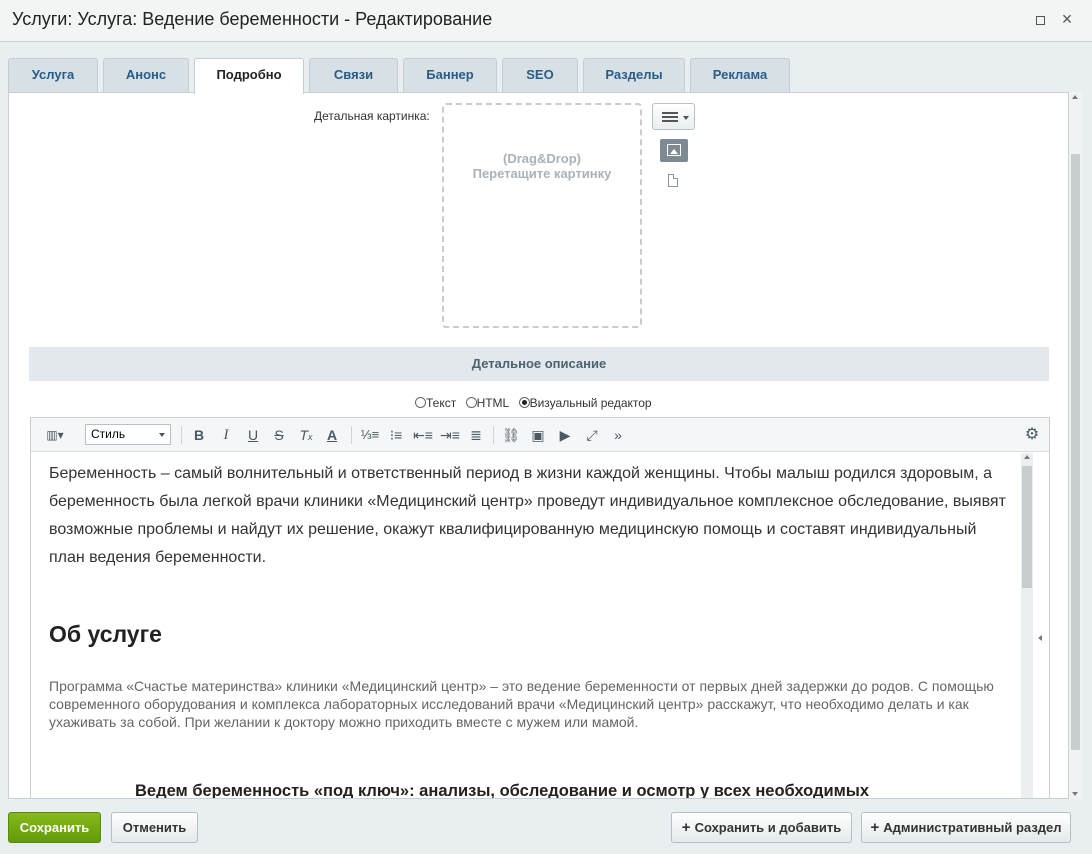 The height and width of the screenshot is (854, 1092). I want to click on picture-dropzone: (Drag&Drop) Перетащите картинку, so click(542, 215).